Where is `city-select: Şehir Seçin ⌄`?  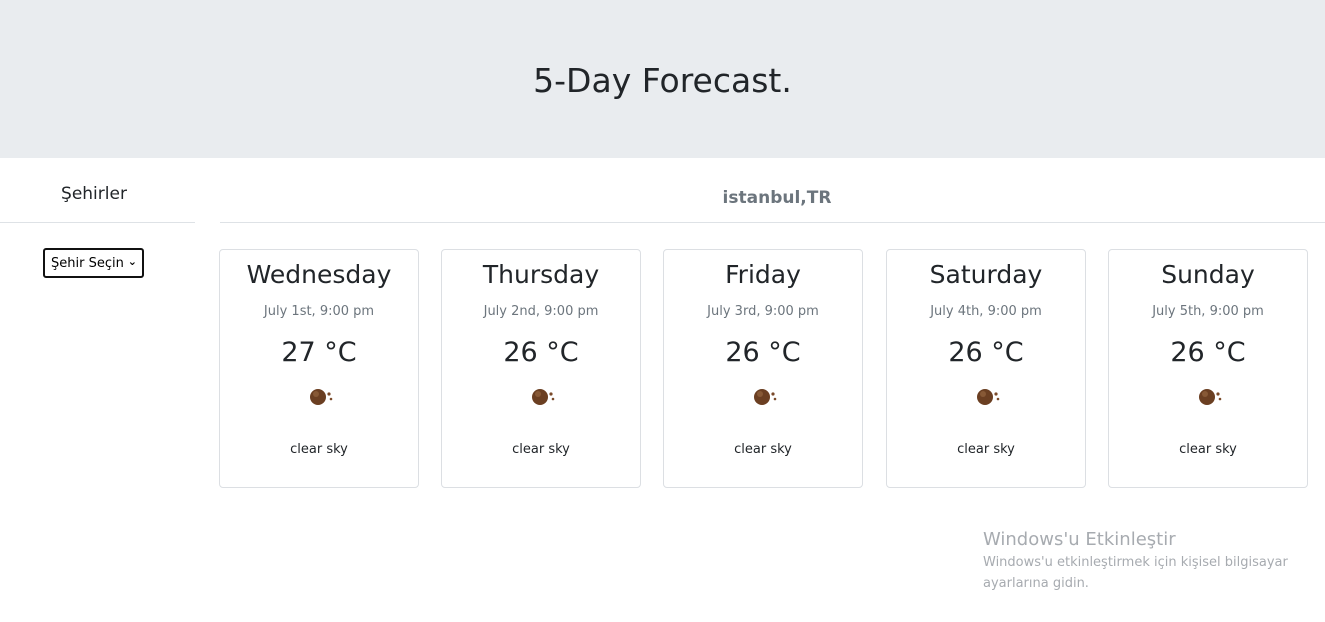
city-select: Şehir Seçin ⌄ is located at coordinates (93, 263).